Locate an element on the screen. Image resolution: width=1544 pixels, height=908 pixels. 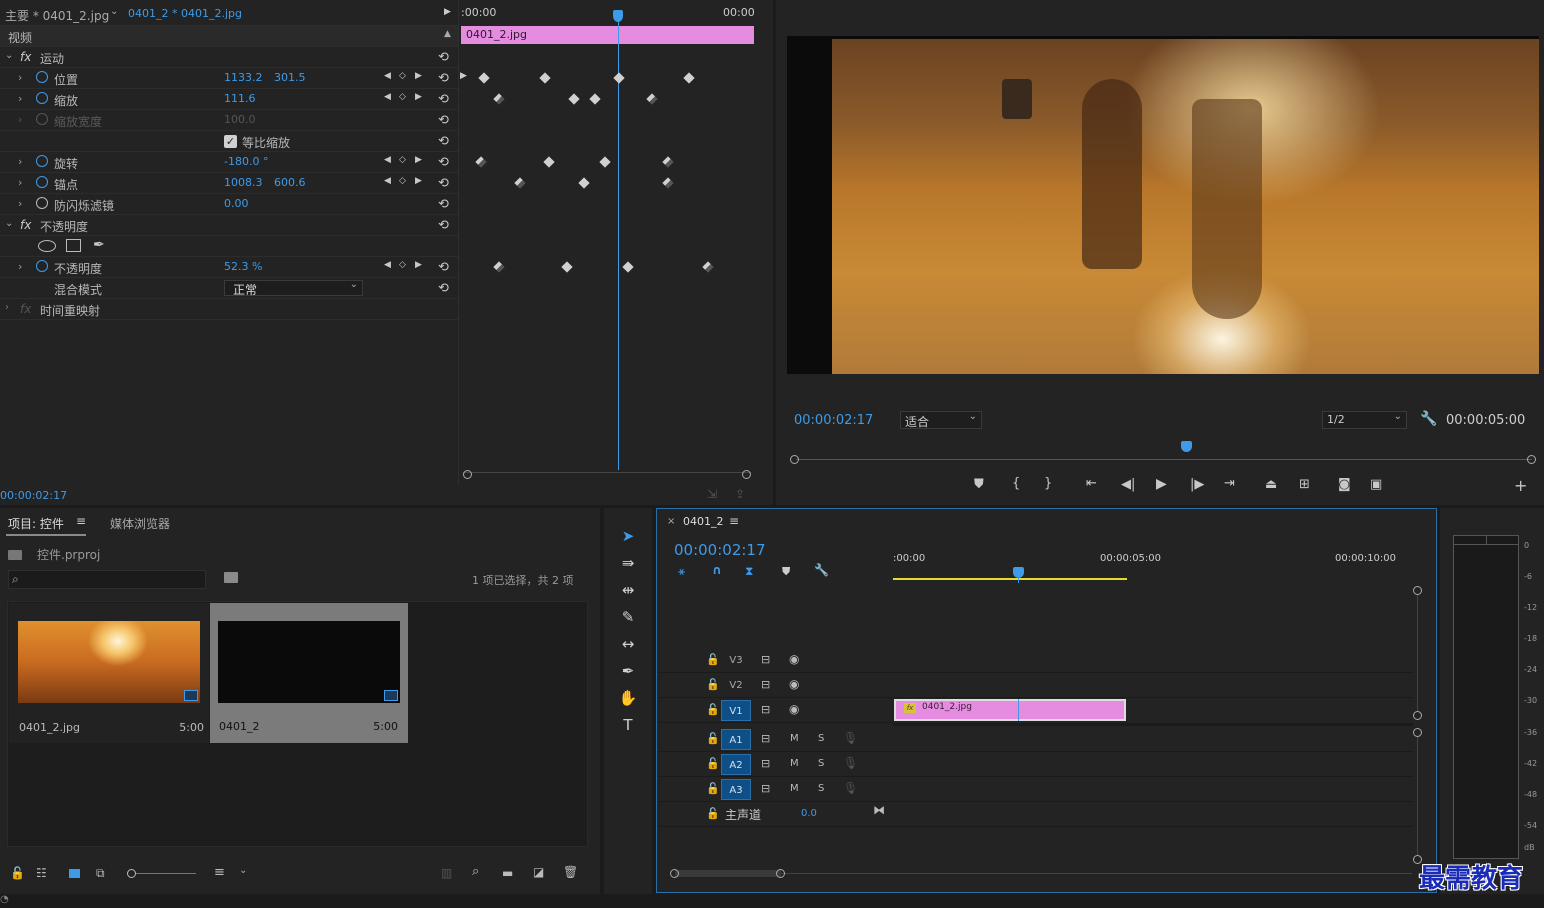
effect-timeline: :00:00 00:00 0401_2.jpg ▶ ⇲ ⇪ is located at coordinates (606, 250).